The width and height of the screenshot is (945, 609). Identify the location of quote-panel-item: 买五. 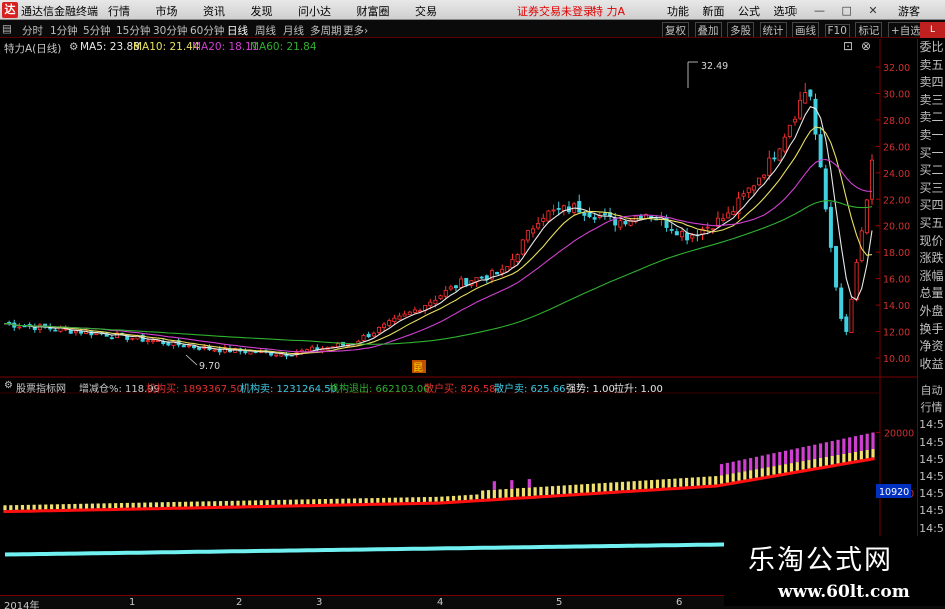
(931, 224).